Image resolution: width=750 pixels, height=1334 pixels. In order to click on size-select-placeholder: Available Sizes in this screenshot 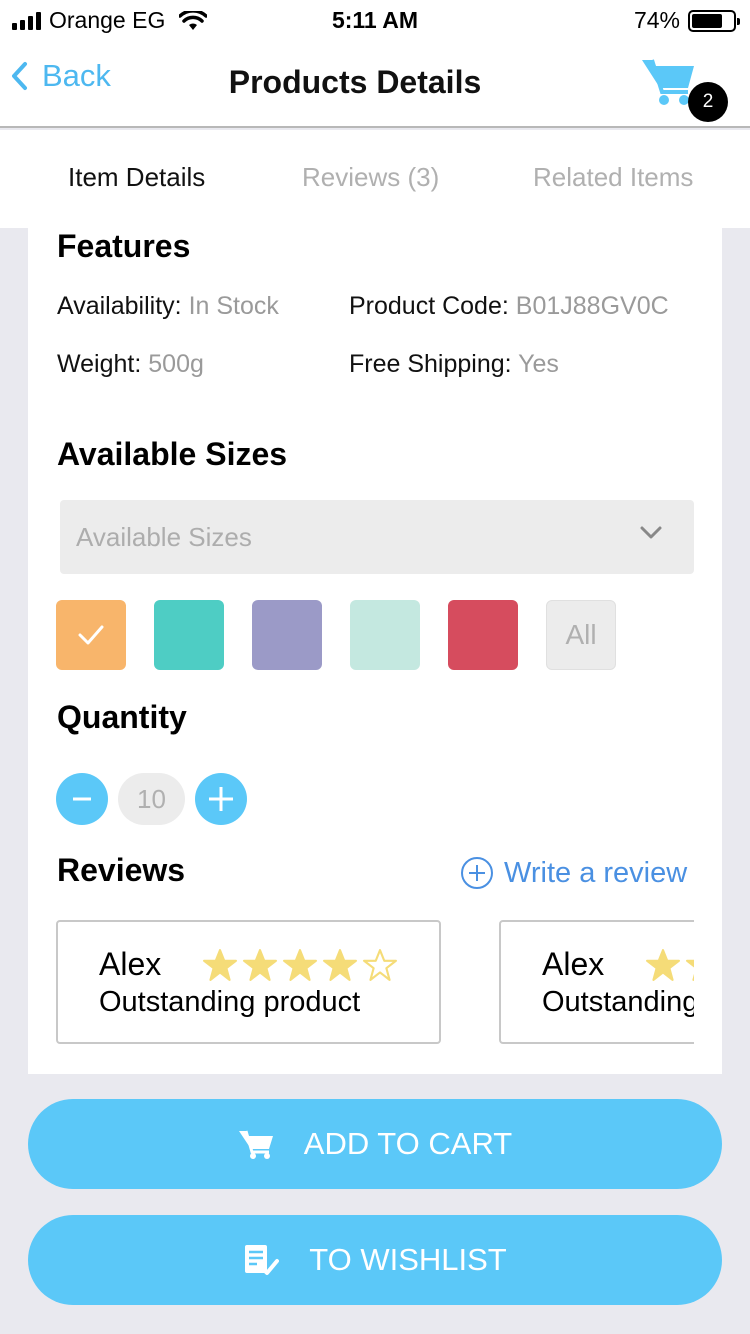, I will do `click(164, 536)`.